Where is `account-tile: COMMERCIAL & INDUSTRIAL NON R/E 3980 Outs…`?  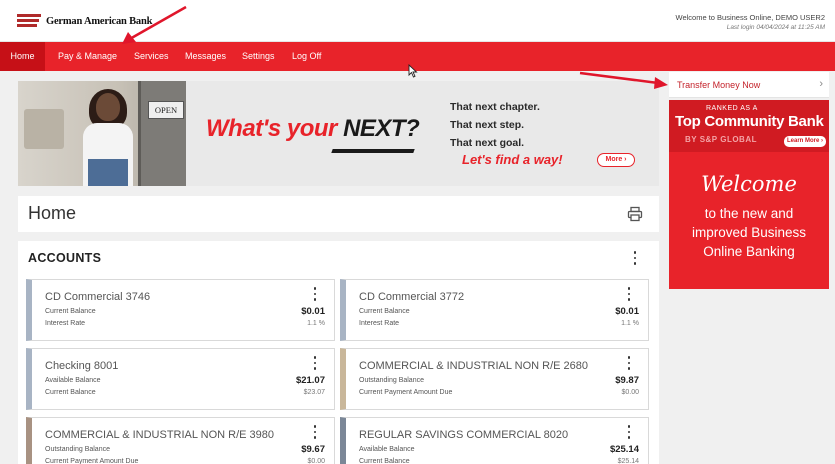
account-tile: COMMERCIAL & INDUSTRIAL NON R/E 3980 Outs… is located at coordinates (180, 440).